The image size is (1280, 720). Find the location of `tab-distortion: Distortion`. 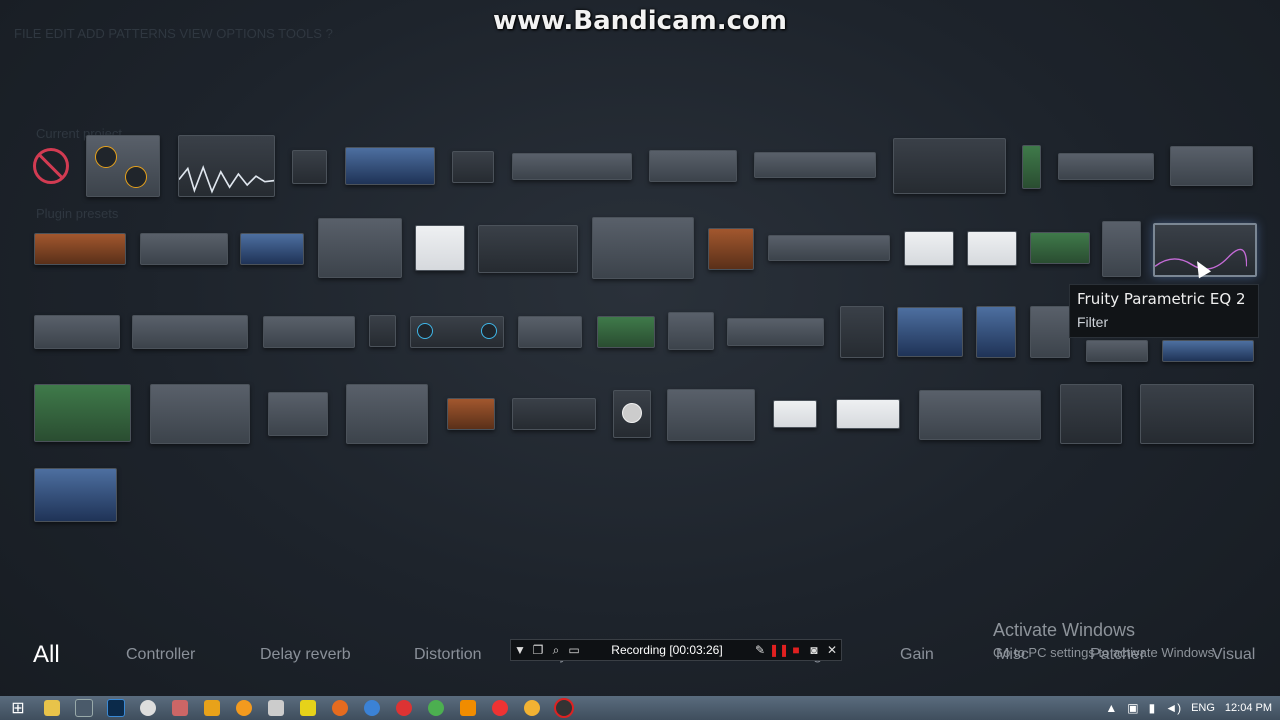

tab-distortion: Distortion is located at coordinates (448, 655).